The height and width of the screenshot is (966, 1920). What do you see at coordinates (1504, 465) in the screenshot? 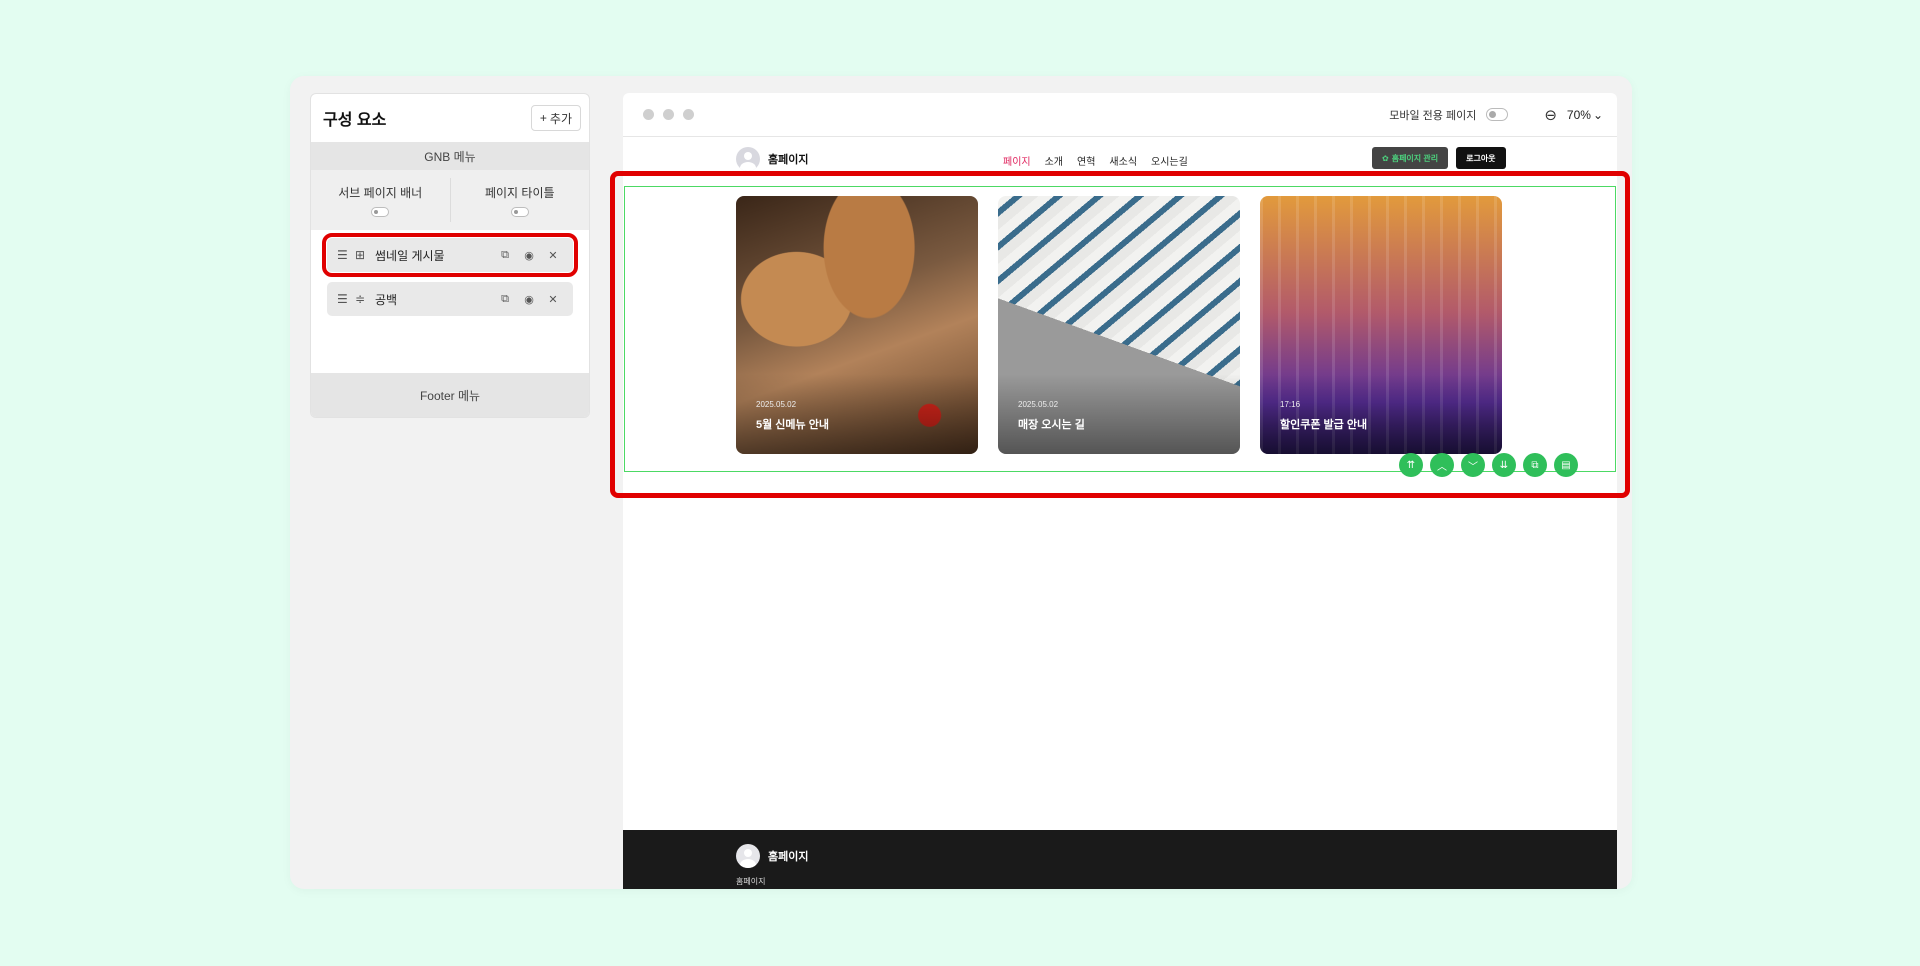
I see `chevrons-down-icon: ⇊` at bounding box center [1504, 465].